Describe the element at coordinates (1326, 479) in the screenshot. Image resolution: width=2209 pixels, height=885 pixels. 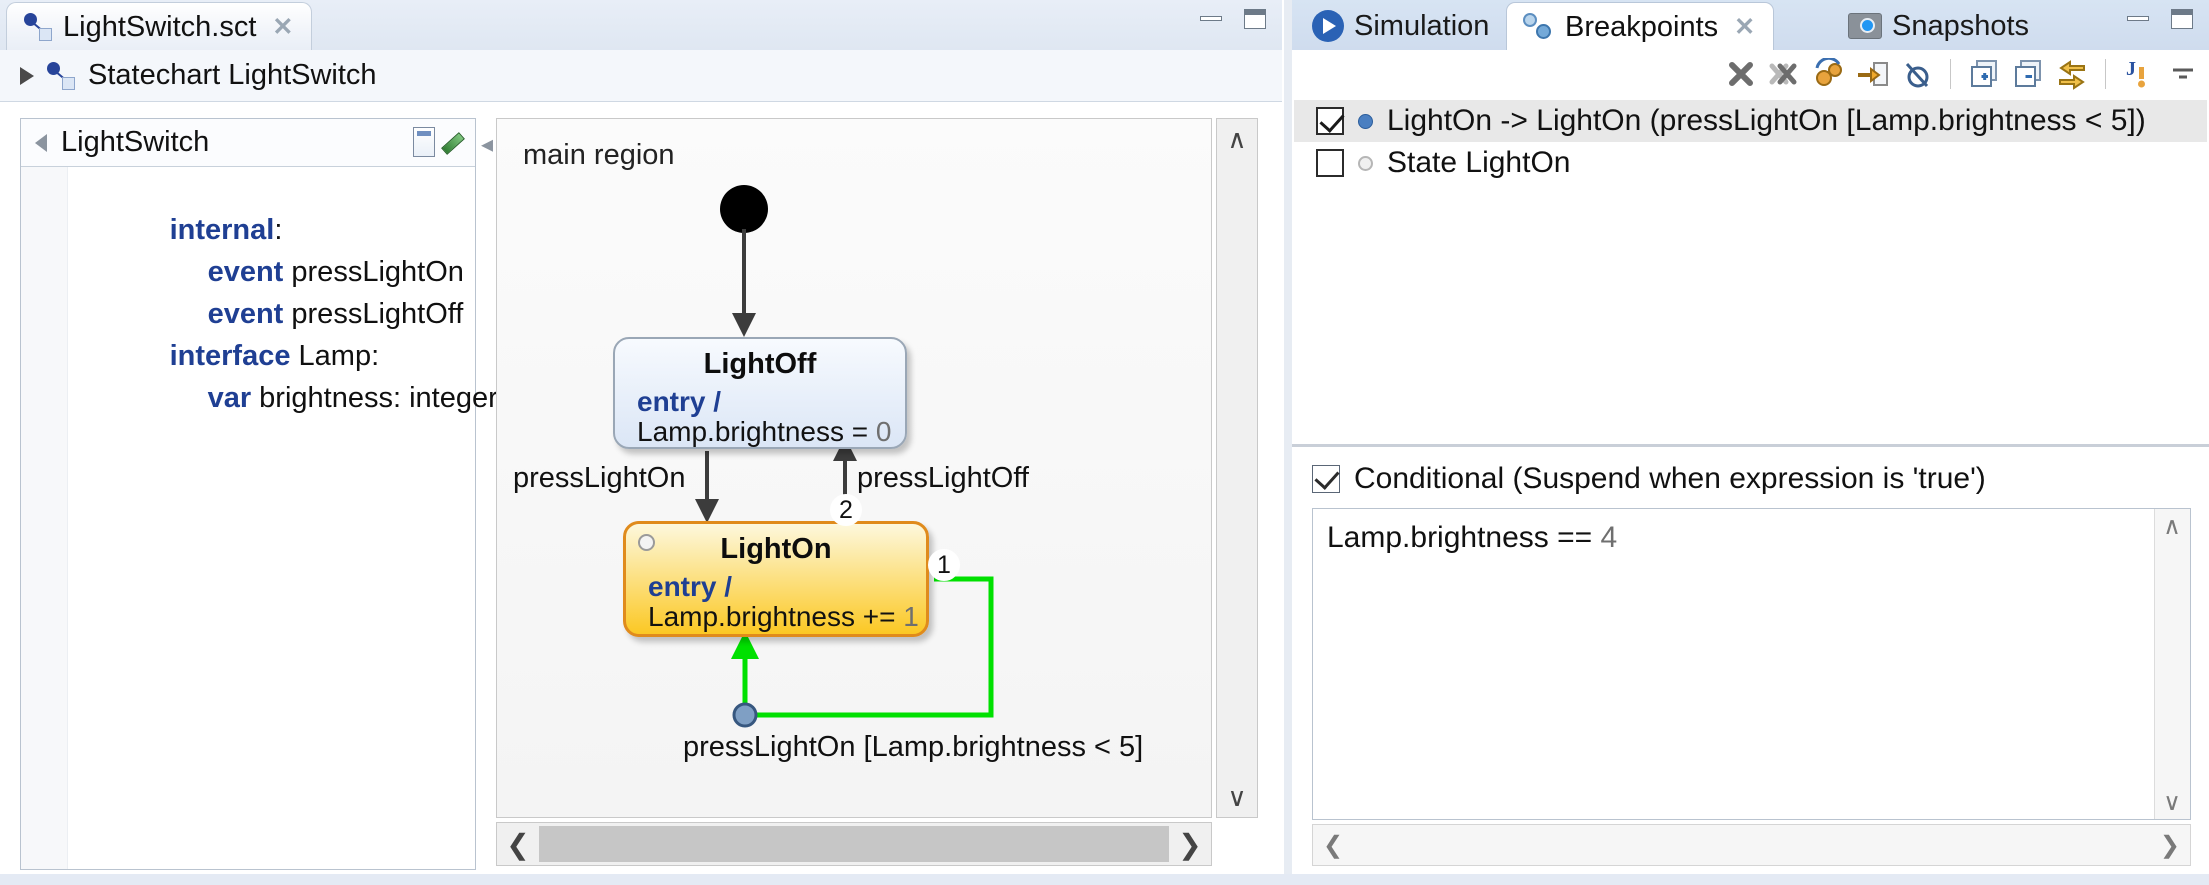
I see `conditional-checkbox` at that location.